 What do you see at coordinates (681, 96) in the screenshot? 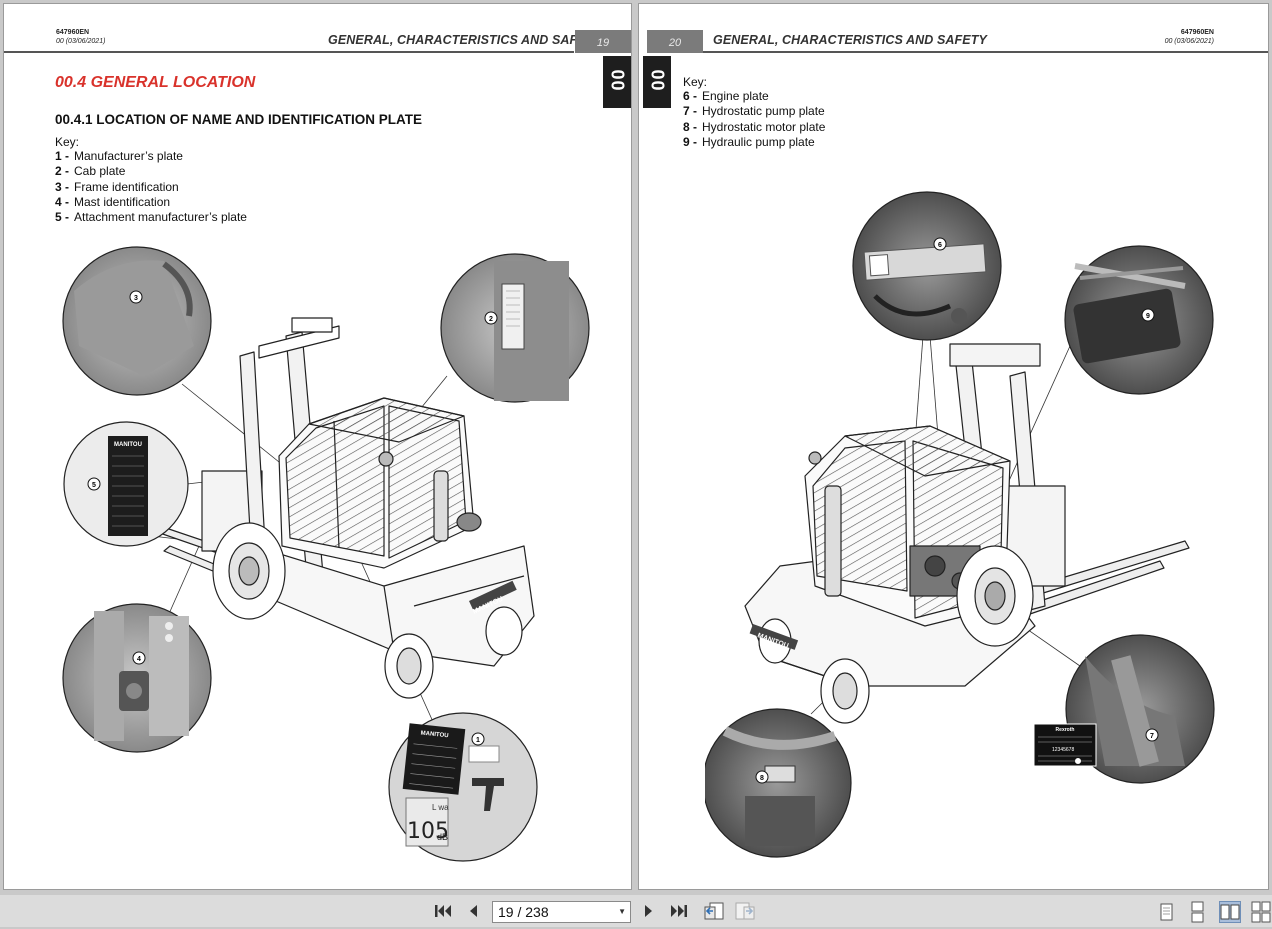
I see `key-number: 6` at bounding box center [681, 96].